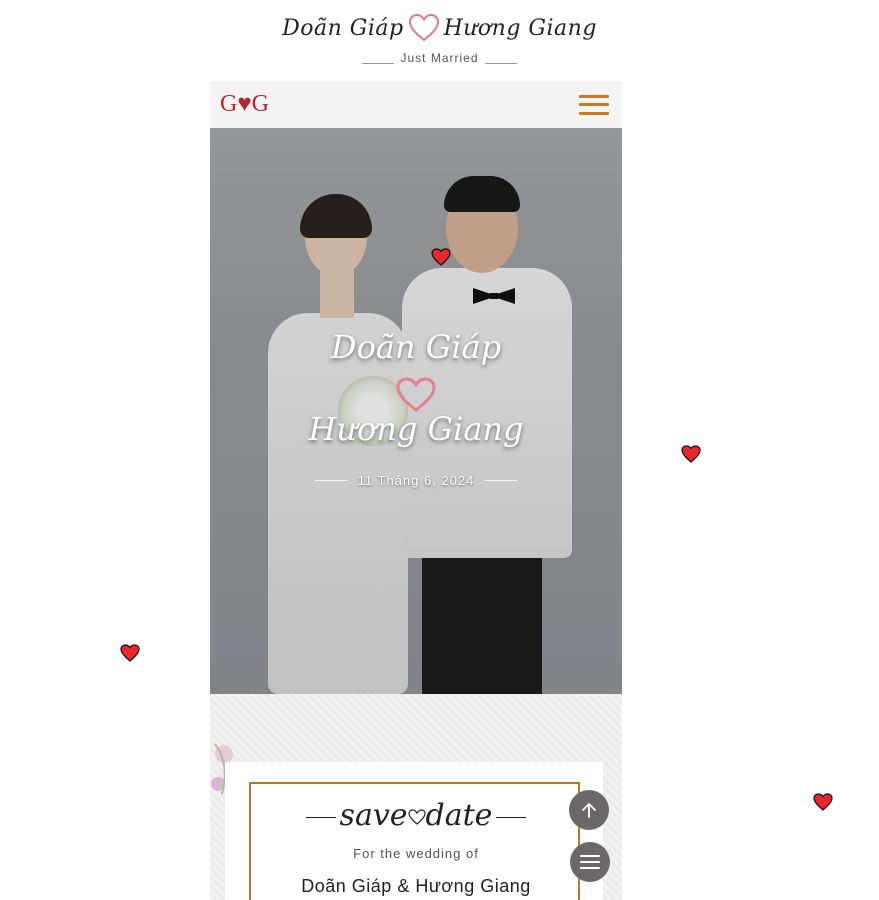  What do you see at coordinates (594, 105) in the screenshot?
I see `hamburger-icon` at bounding box center [594, 105].